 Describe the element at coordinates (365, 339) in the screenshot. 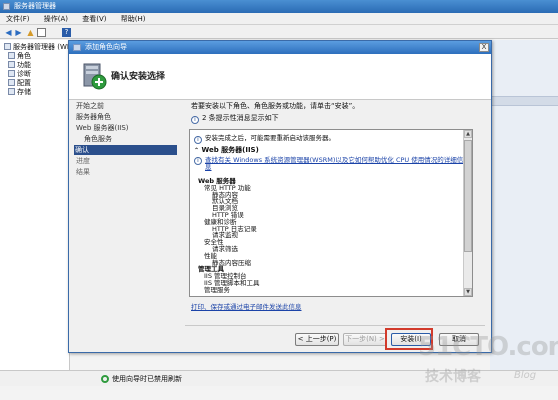

I see `next-button: 下一步(N) >` at that location.